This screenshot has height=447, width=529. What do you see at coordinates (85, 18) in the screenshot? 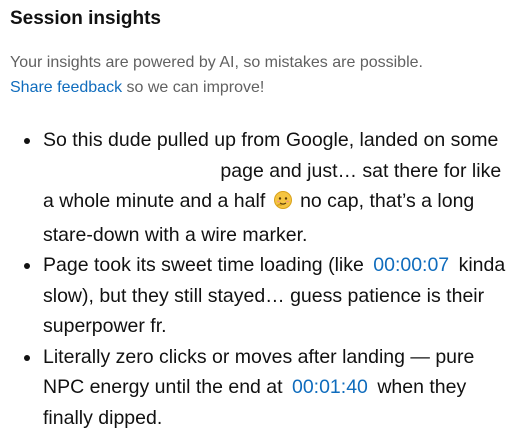
I see `panel-title: Session insights` at bounding box center [85, 18].